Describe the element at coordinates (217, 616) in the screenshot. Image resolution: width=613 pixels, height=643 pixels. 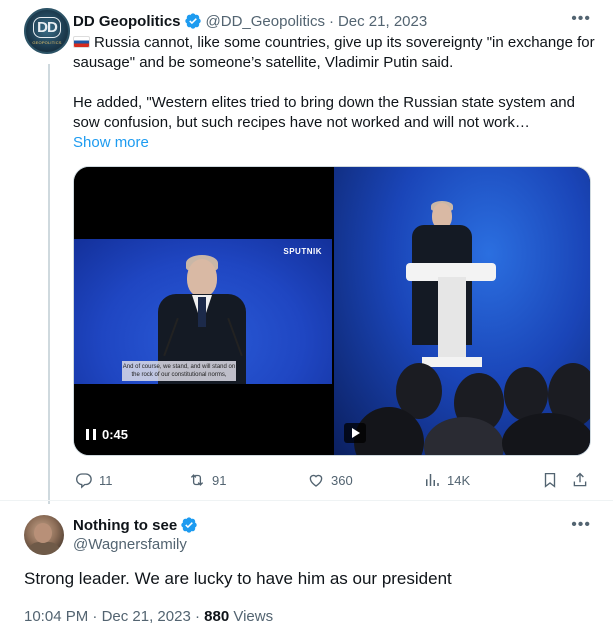
I see `reply-views-count: 880` at that location.